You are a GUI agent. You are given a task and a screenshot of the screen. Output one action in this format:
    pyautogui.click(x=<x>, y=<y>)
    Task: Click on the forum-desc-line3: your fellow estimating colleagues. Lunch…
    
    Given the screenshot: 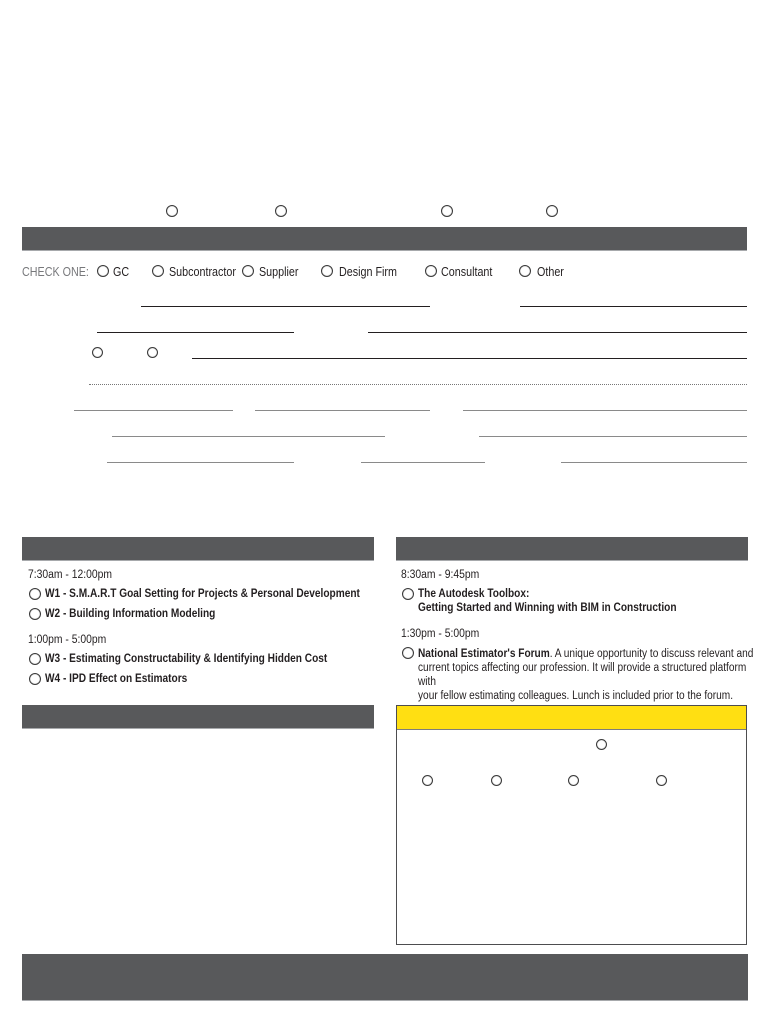 What is the action you would take?
    pyautogui.click(x=576, y=696)
    